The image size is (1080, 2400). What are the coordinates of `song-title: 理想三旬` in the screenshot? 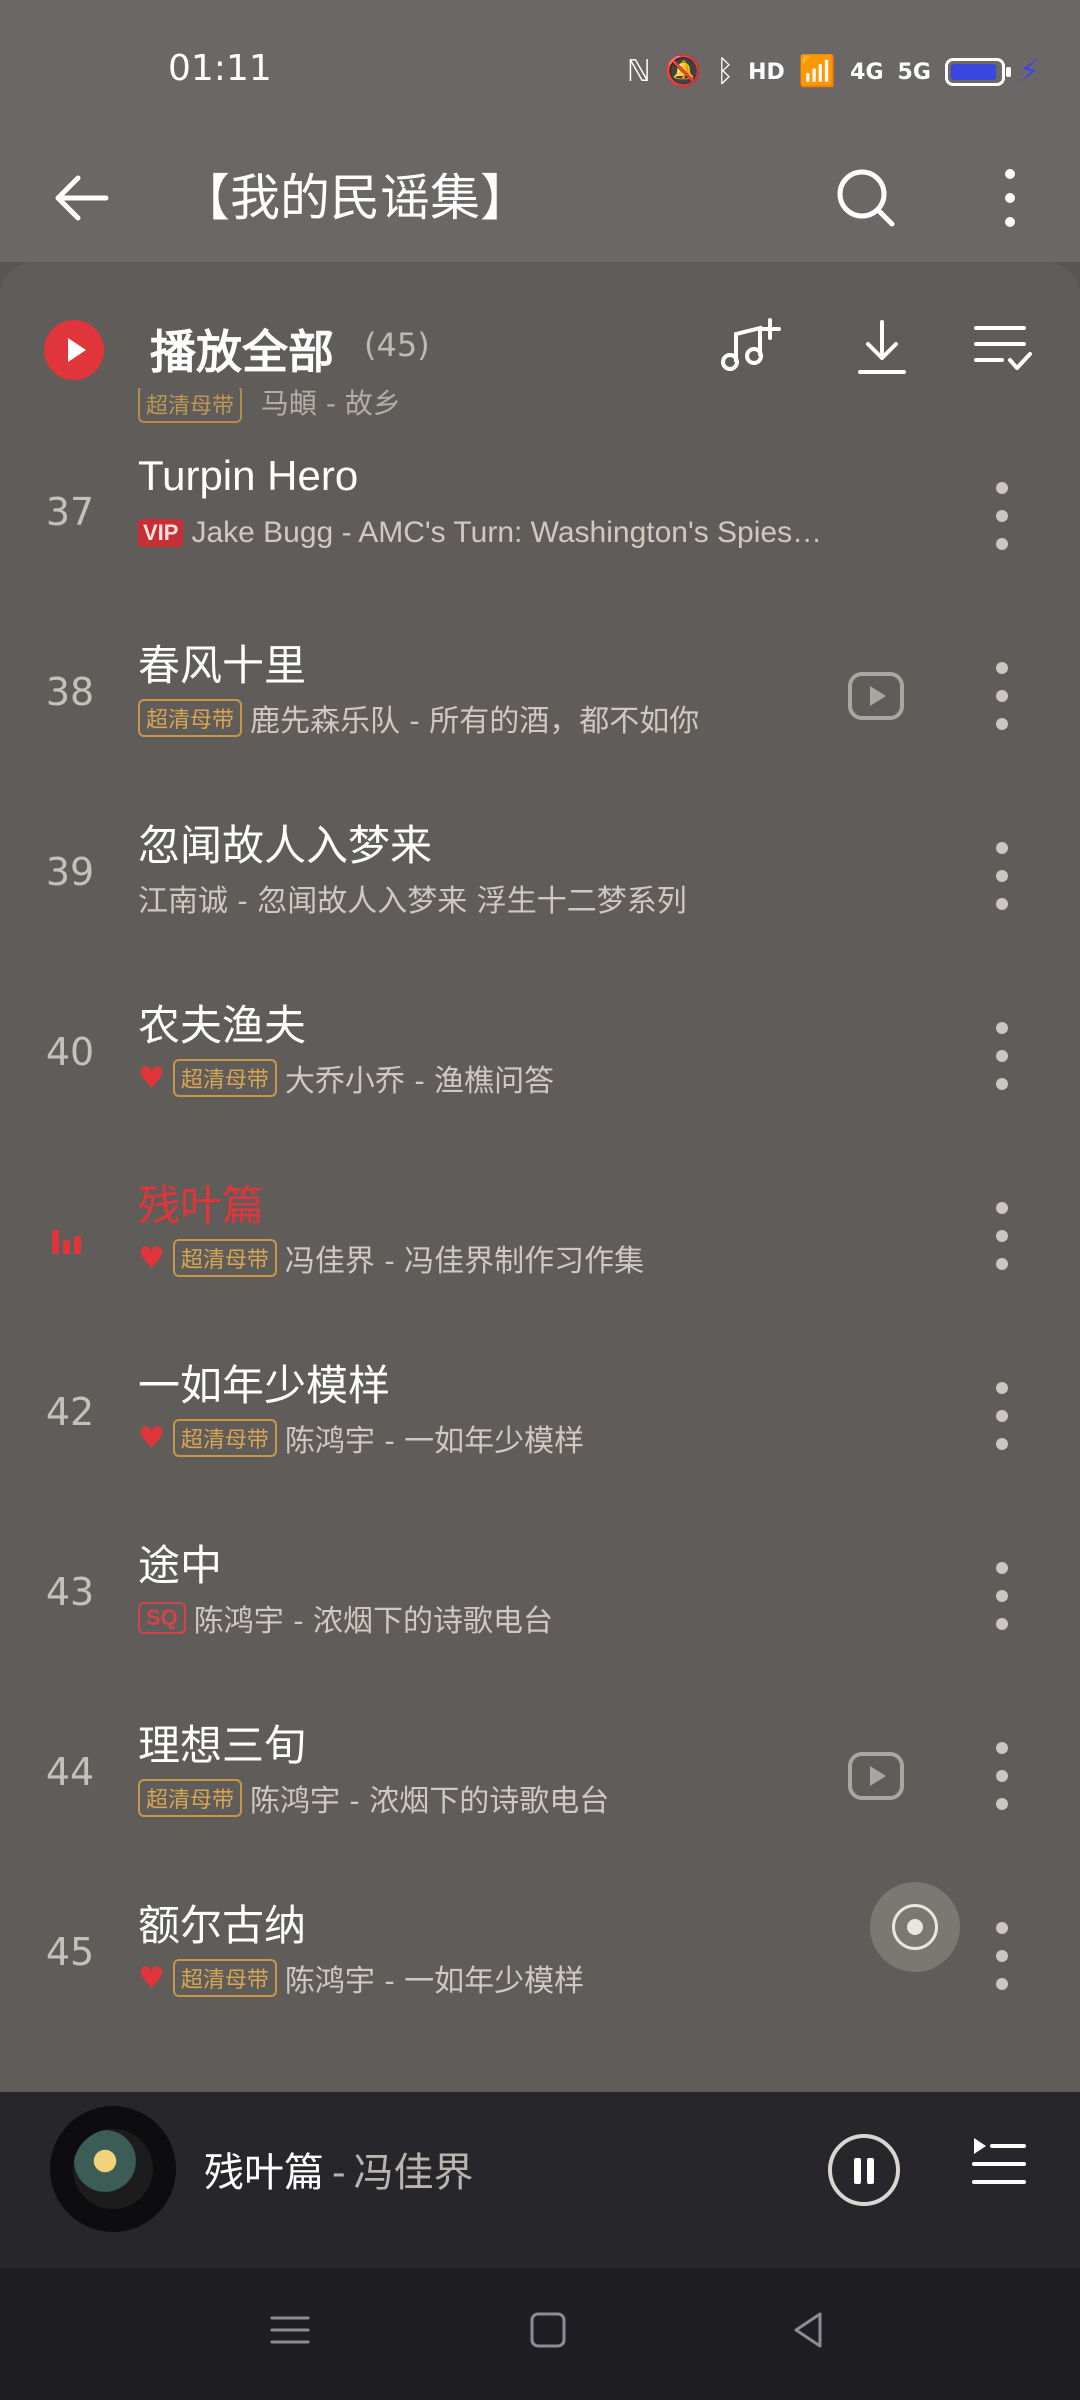 It's located at (222, 1745).